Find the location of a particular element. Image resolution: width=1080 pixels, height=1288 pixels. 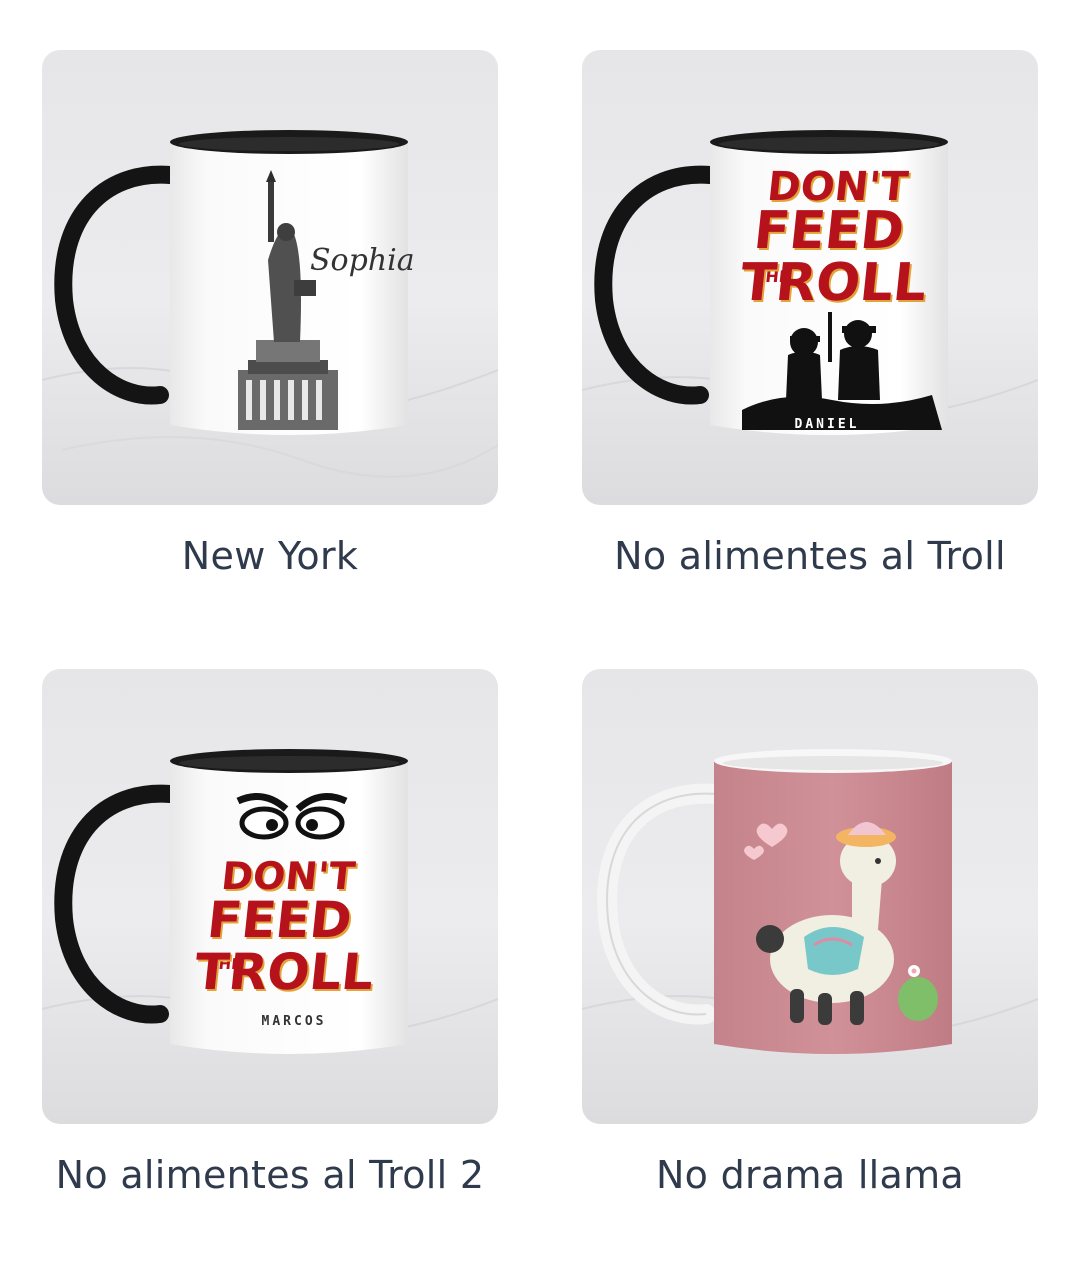

mug-new-york-image: Sophia is located at coordinates (270, 277).